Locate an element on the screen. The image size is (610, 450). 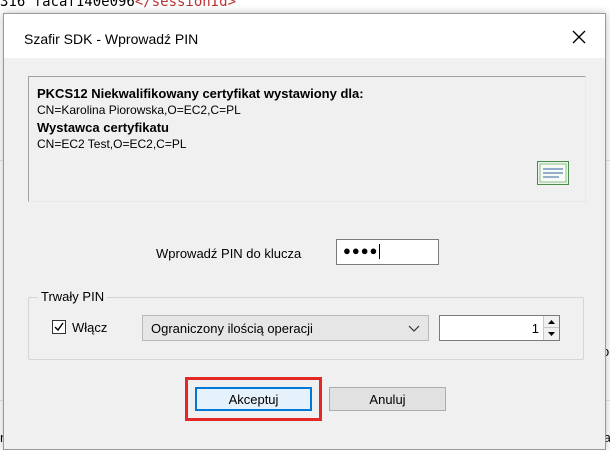
spinner-up-button is located at coordinates (551, 322).